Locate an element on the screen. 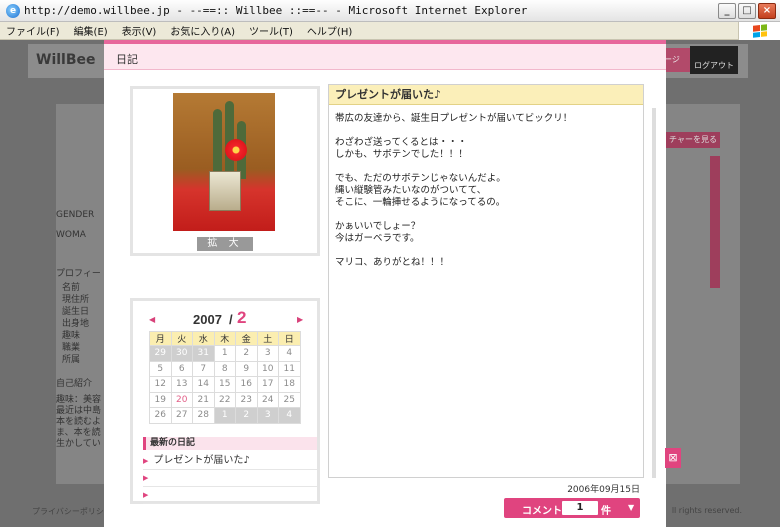 Image resolution: width=780 pixels, height=527 pixels. bg-label: プロフィー is located at coordinates (78, 274).